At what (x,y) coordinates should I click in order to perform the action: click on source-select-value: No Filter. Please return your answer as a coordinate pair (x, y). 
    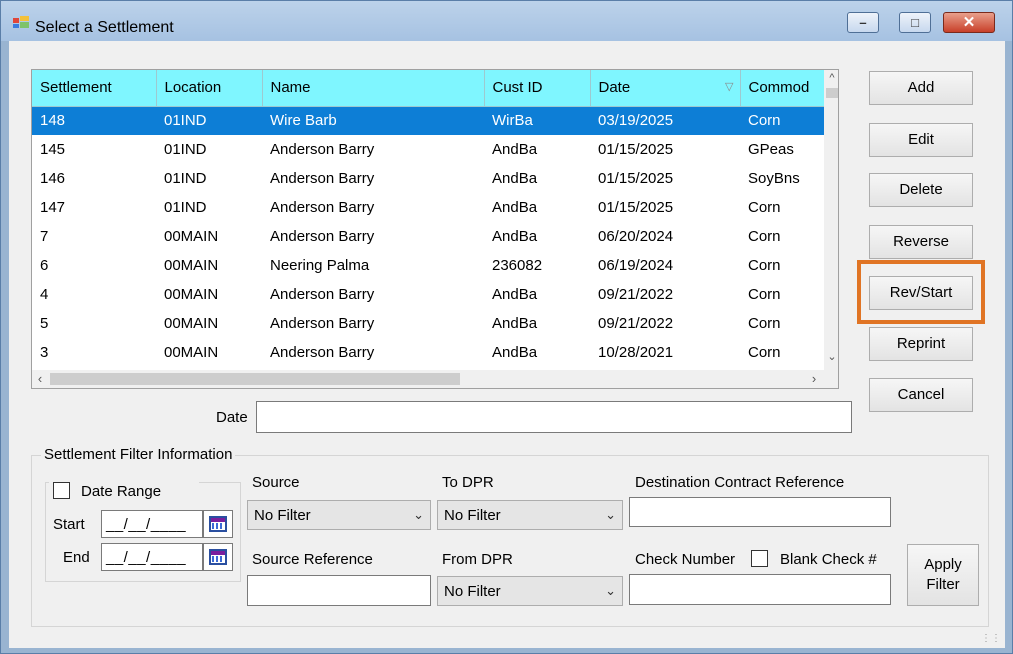
    Looking at the image, I should click on (282, 515).